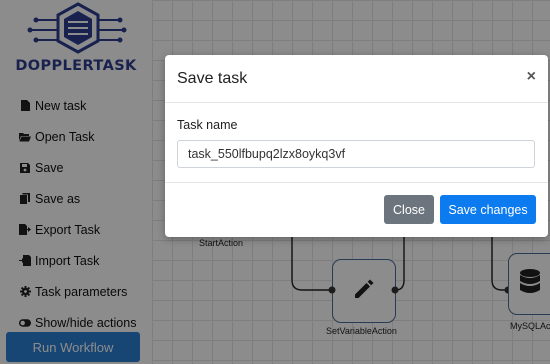 Image resolution: width=550 pixels, height=364 pixels. Describe the element at coordinates (212, 78) in the screenshot. I see `modal-title: Save task` at that location.